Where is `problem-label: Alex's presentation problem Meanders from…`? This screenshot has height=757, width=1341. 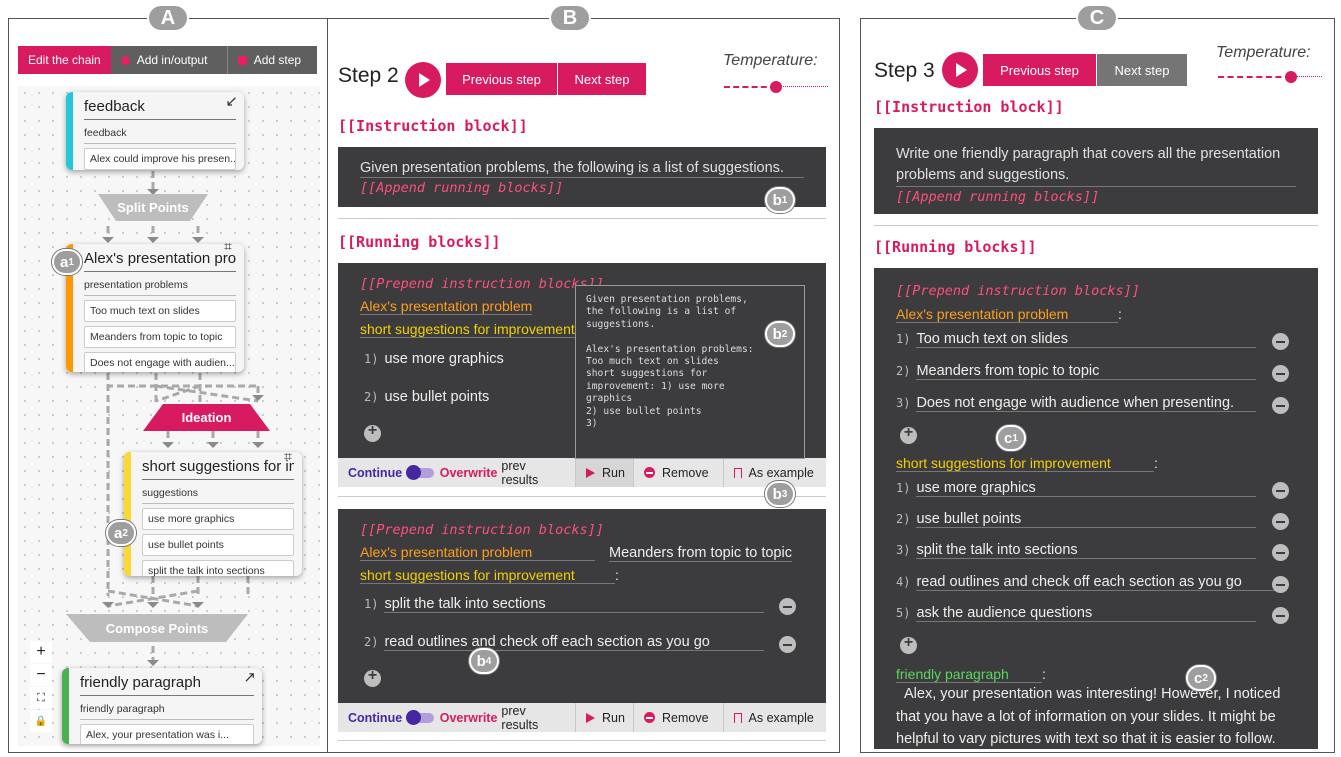 problem-label: Alex's presentation problem Meanders from… is located at coordinates (576, 553).